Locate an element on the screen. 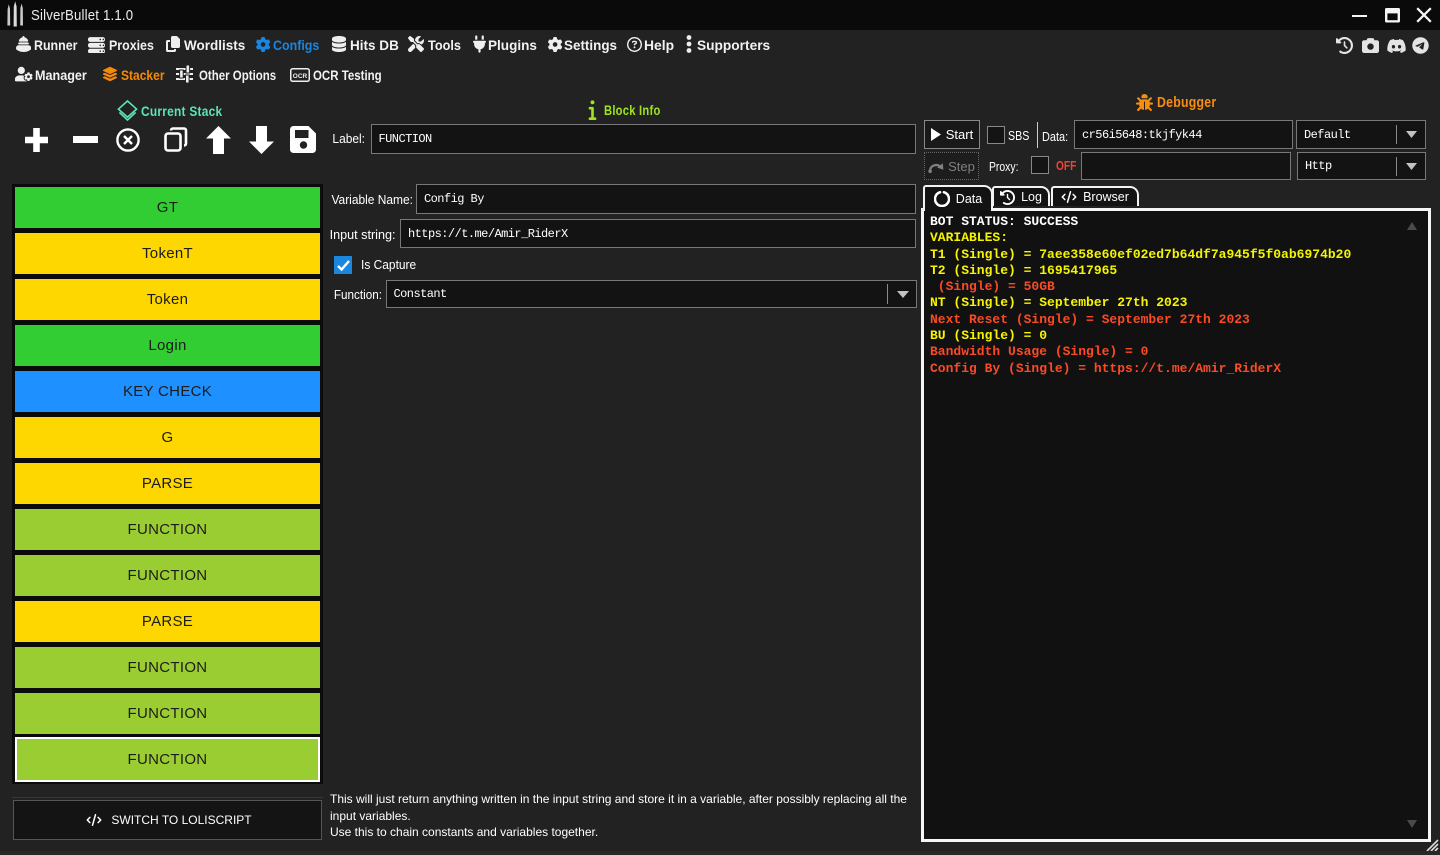  svg-text: OCR is located at coordinates (300, 76).